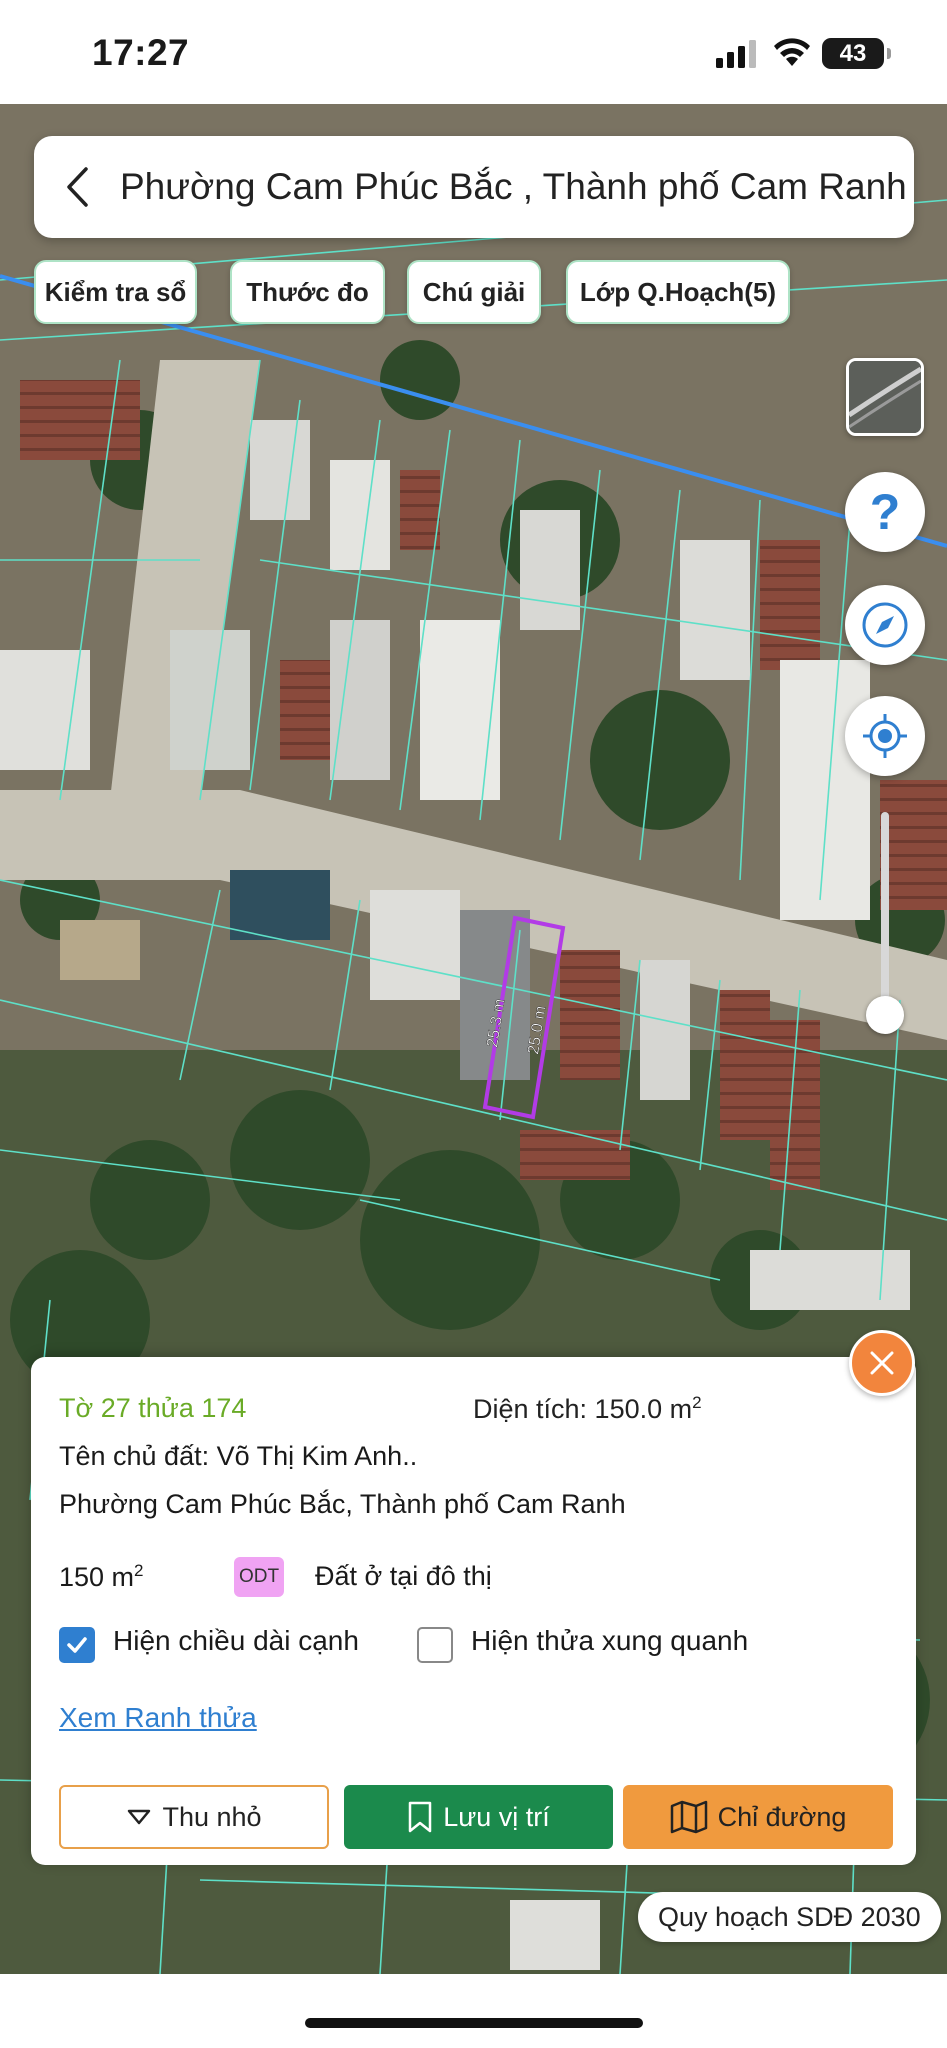 The height and width of the screenshot is (2048, 947). I want to click on planning-year-label: Quy hoạch SDĐ 2030, so click(789, 1917).